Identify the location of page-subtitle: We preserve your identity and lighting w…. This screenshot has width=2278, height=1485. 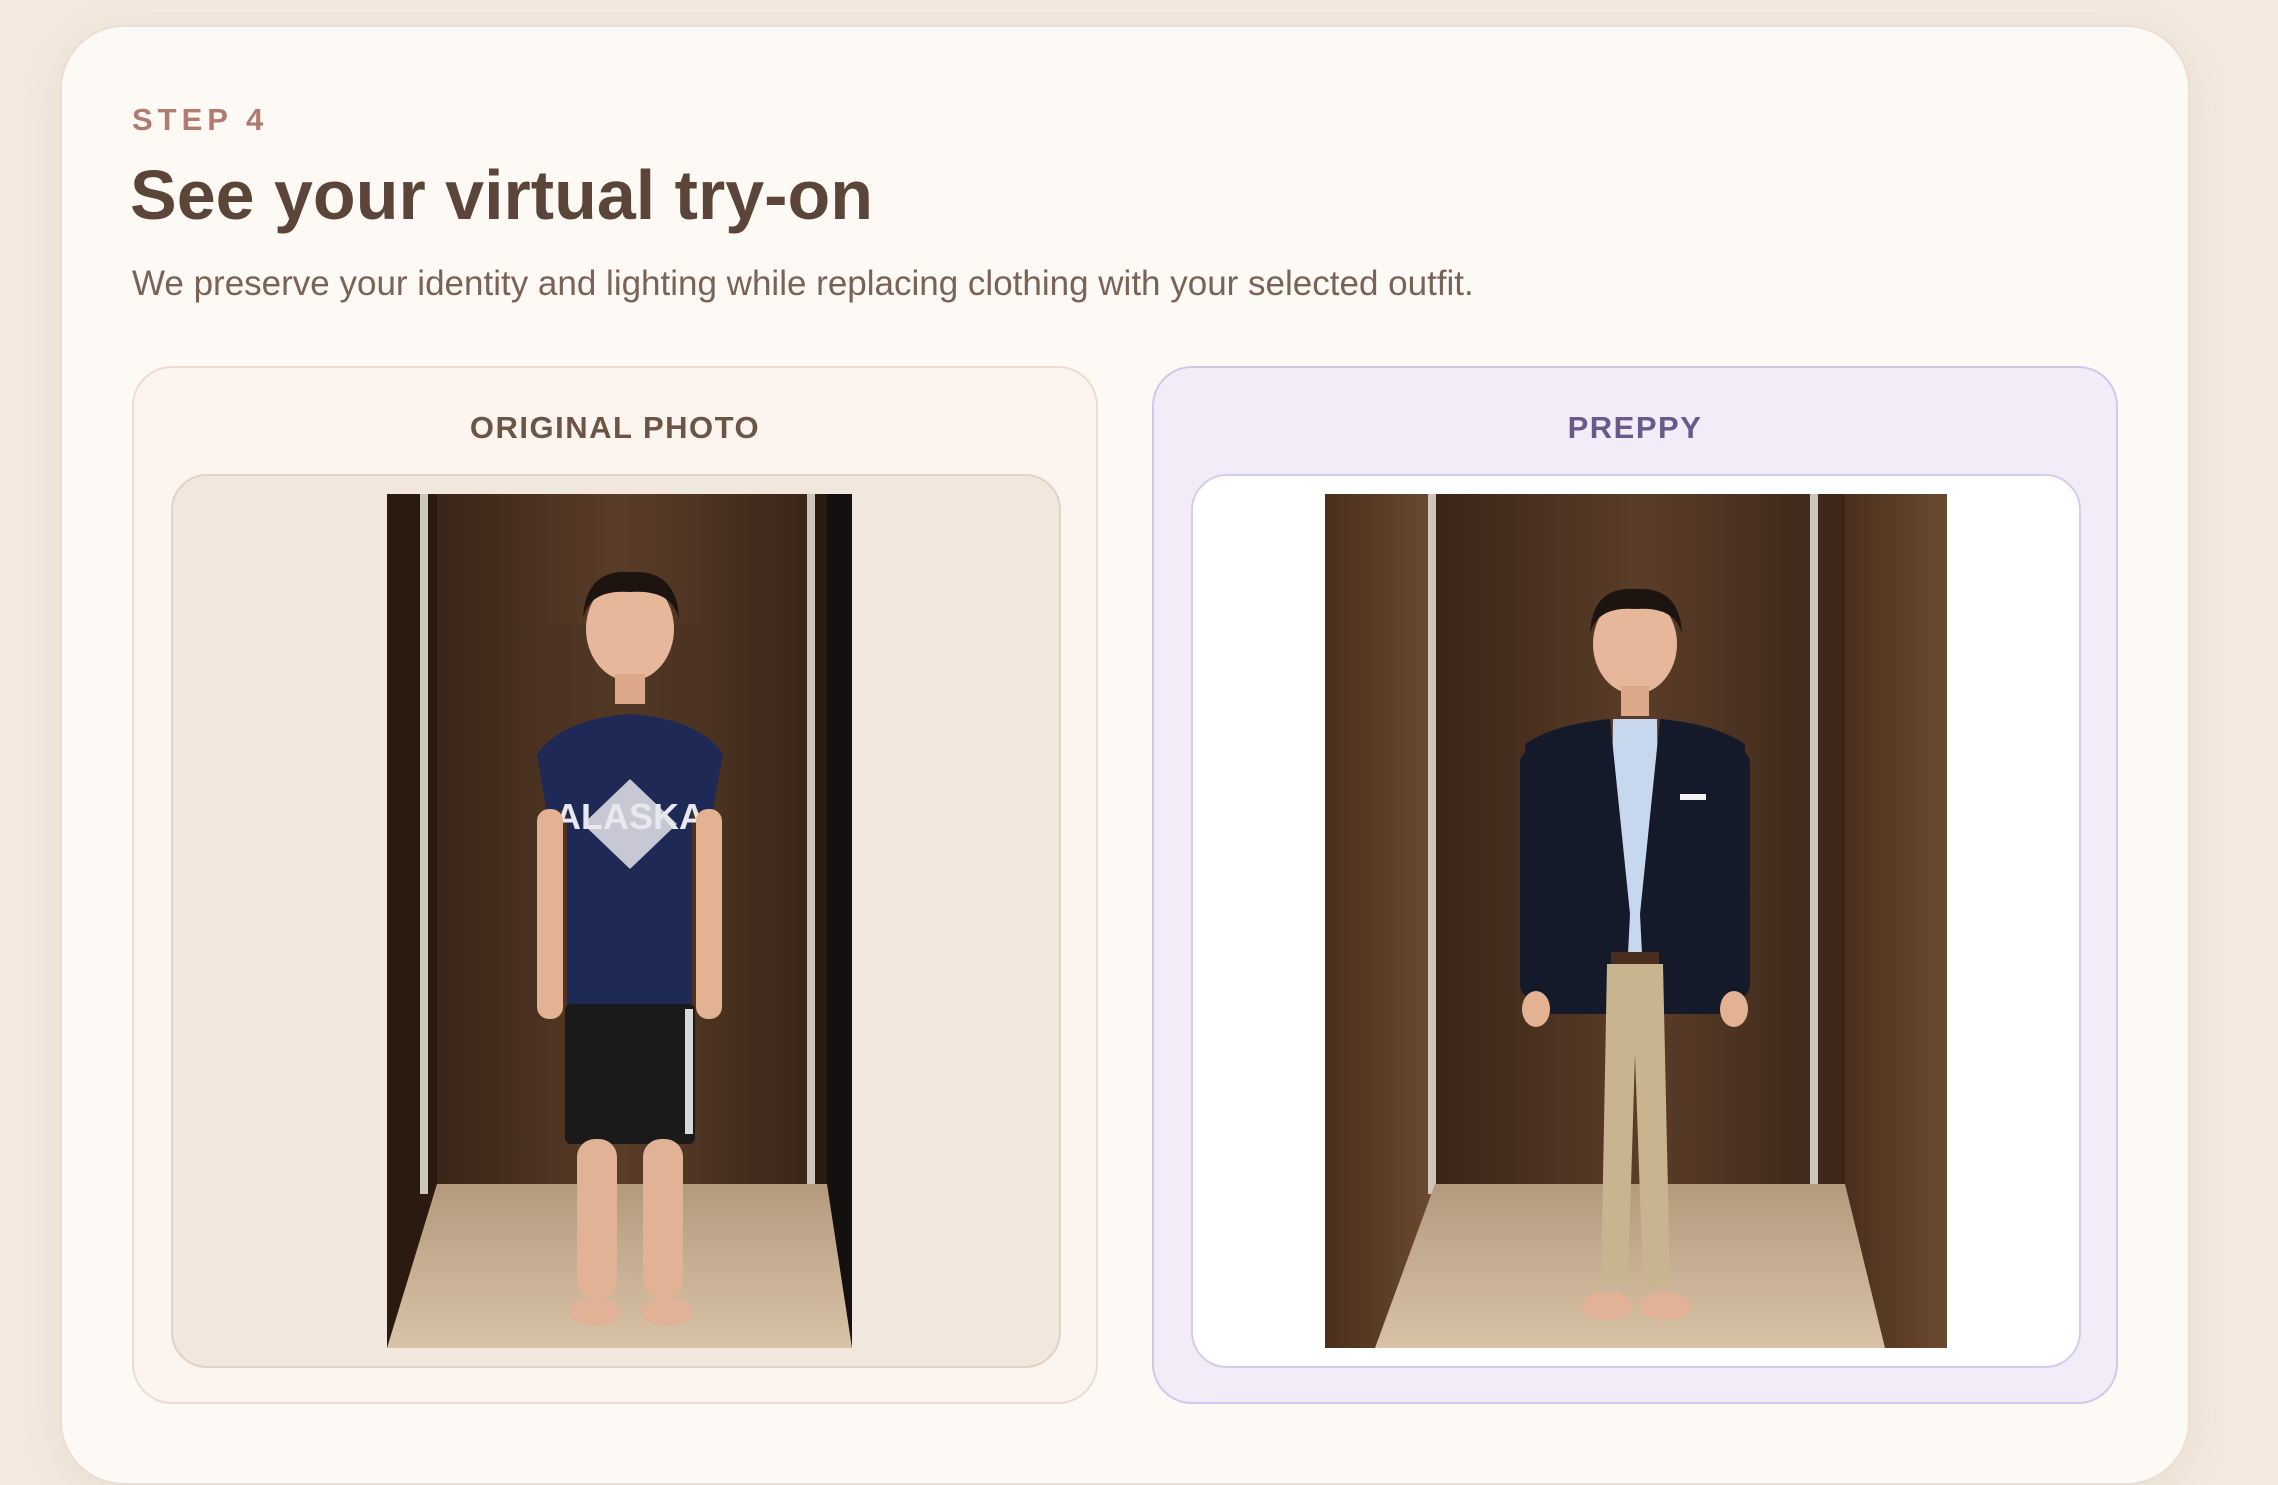
(803, 283).